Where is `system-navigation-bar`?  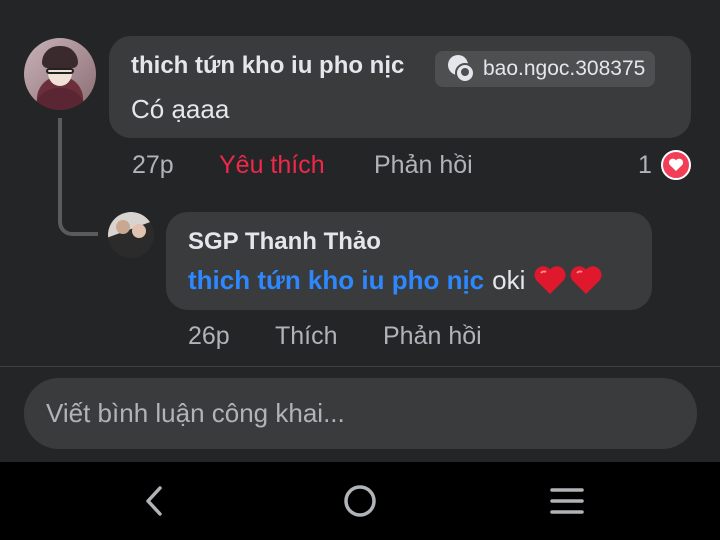 system-navigation-bar is located at coordinates (360, 501).